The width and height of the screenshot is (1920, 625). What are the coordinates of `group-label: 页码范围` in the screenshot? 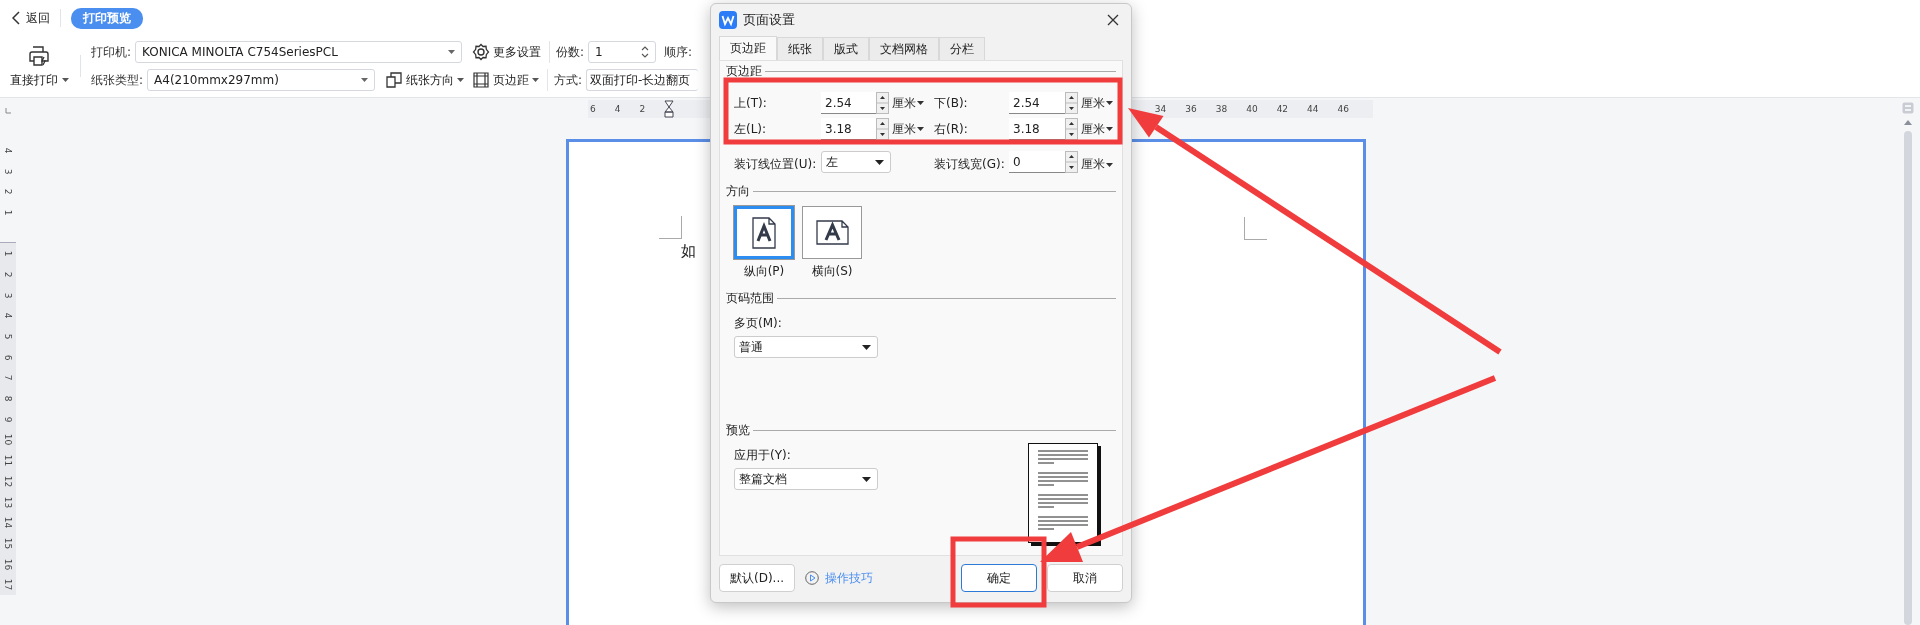 It's located at (750, 298).